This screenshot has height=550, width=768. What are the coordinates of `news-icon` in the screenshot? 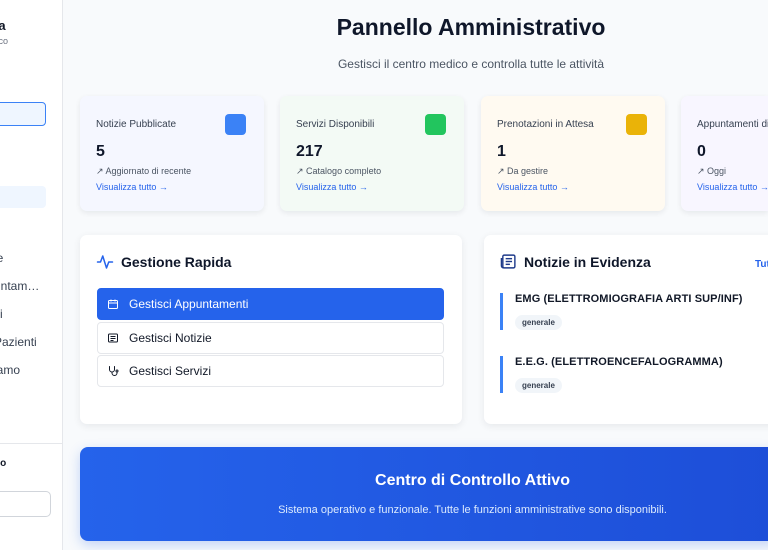 It's located at (235, 124).